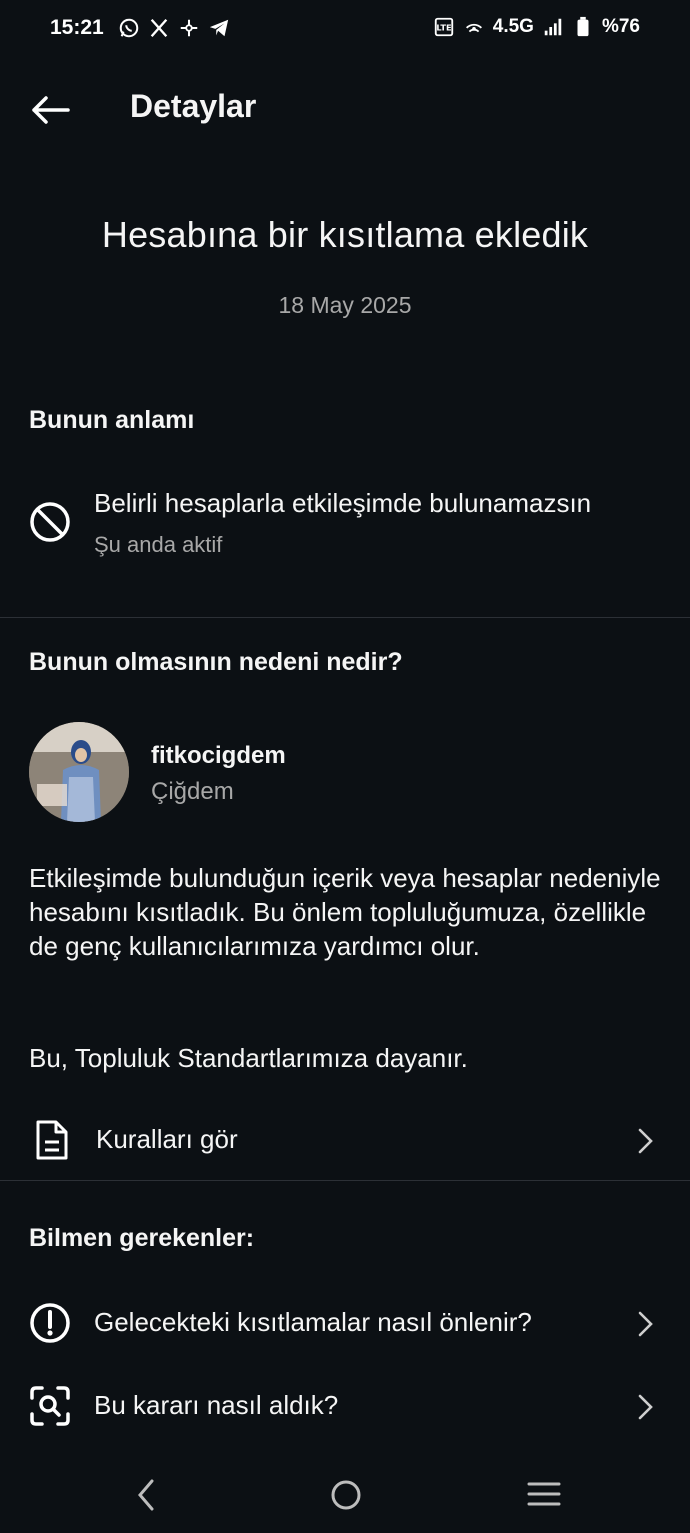 The image size is (690, 1533). I want to click on block-icon, so click(50, 522).